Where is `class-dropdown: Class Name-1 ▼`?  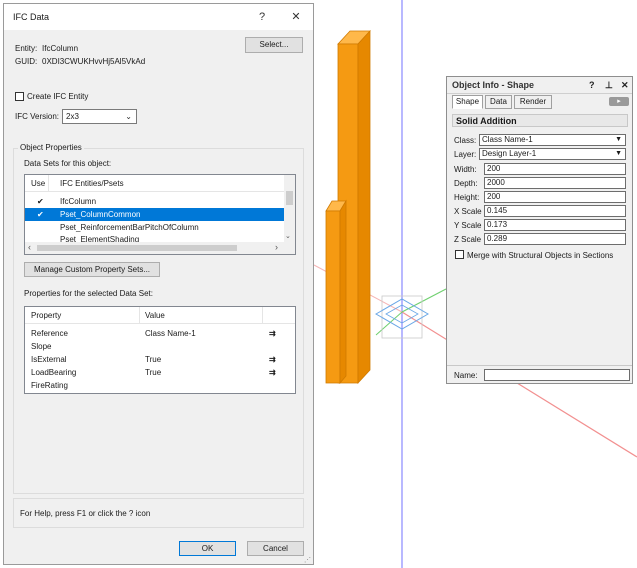
class-dropdown: Class Name-1 ▼ is located at coordinates (552, 140).